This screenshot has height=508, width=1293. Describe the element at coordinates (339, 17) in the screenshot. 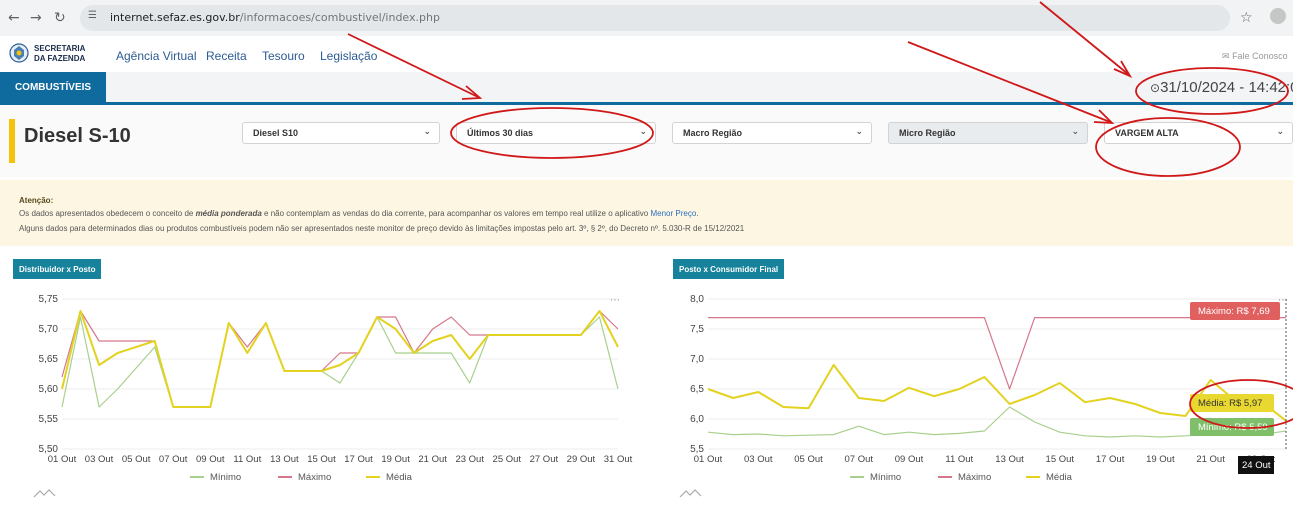

I see `url-path: /informacoes/combustivel/index.php` at that location.